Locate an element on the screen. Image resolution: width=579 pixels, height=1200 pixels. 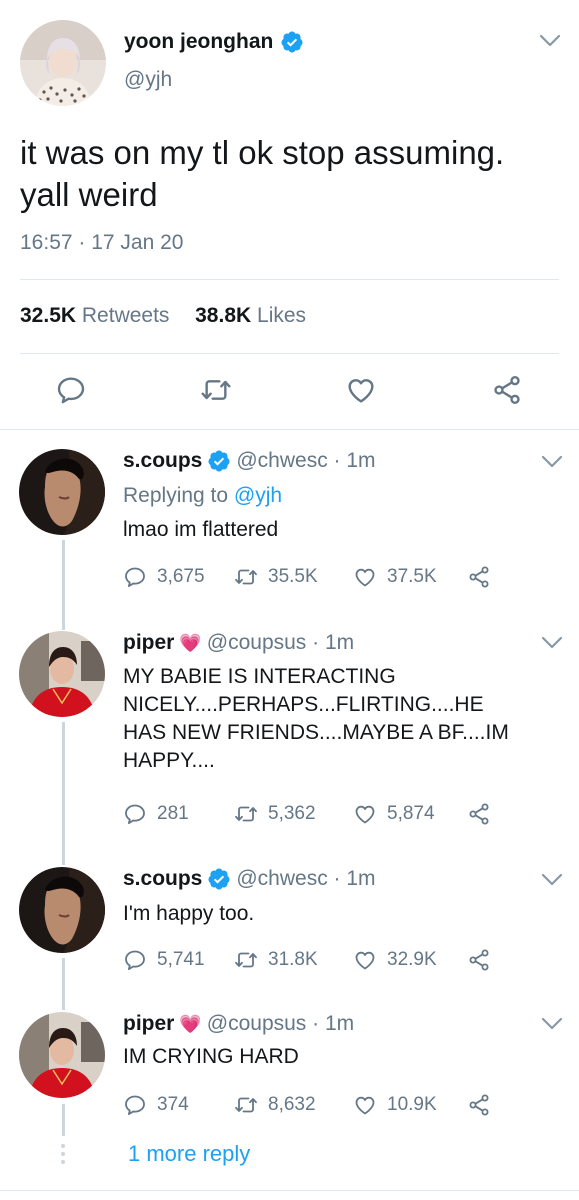
like-count: 32.9K is located at coordinates (412, 959).